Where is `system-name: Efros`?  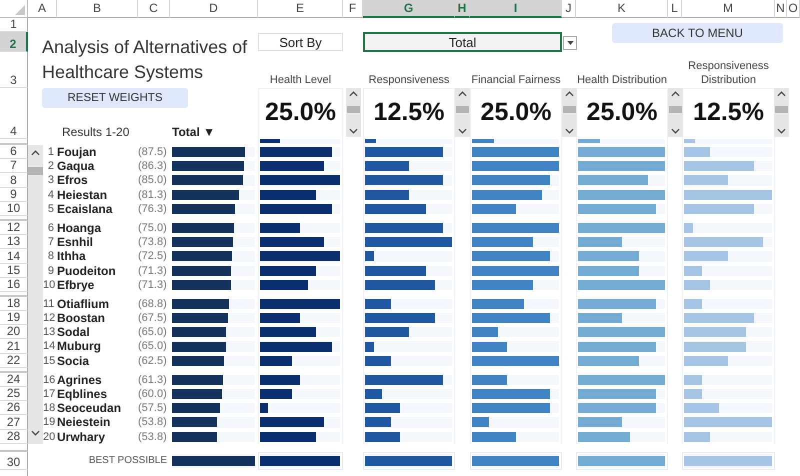 system-name: Efros is located at coordinates (73, 180).